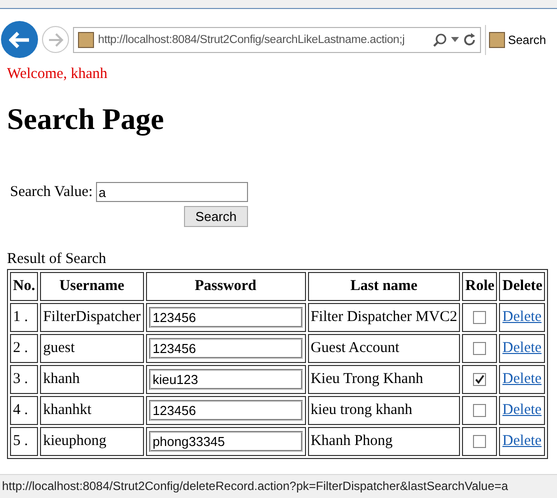 This screenshot has width=557, height=498. I want to click on welcome-message: Welcome, khanh, so click(57, 74).